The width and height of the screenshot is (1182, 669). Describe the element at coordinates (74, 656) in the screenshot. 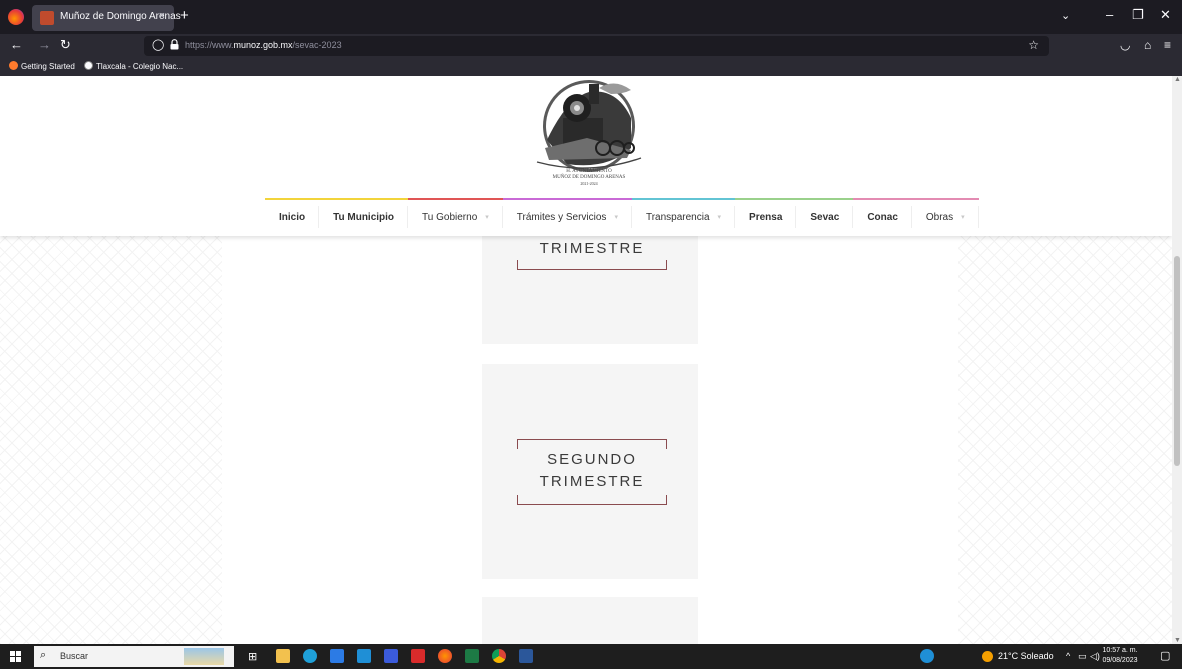

I see `search-placeholder: Buscar` at that location.